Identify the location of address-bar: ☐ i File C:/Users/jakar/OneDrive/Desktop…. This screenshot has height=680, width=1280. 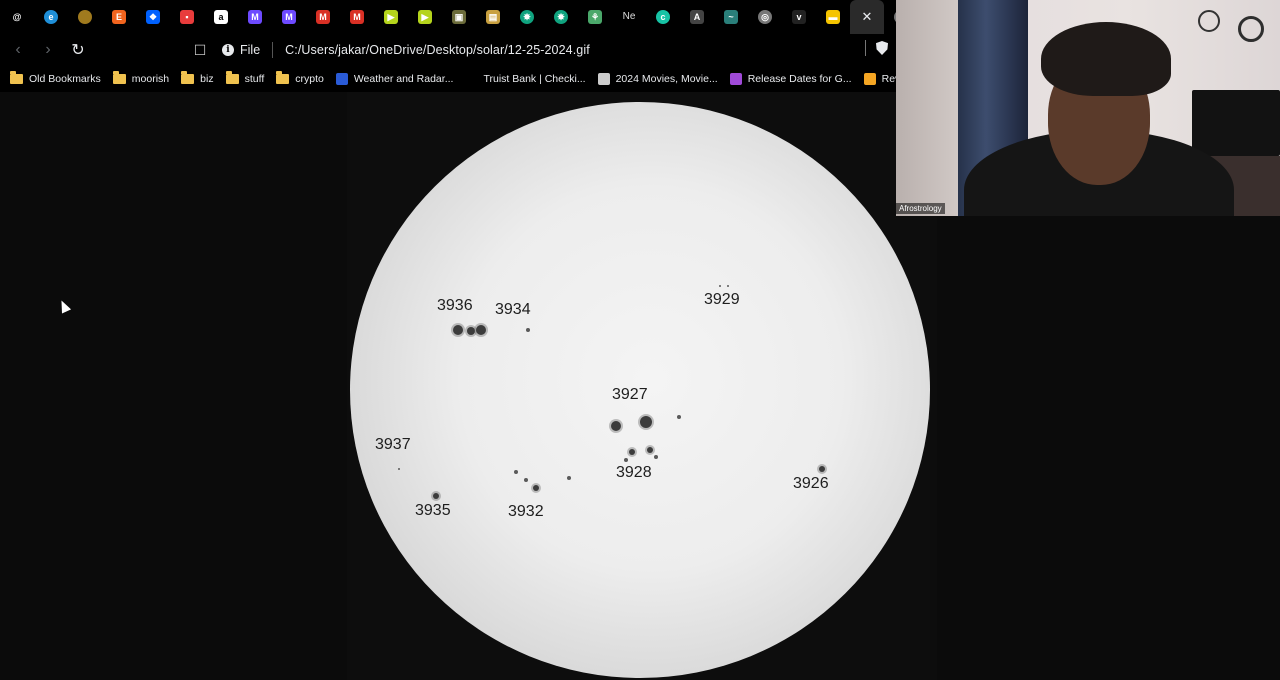
(520, 50).